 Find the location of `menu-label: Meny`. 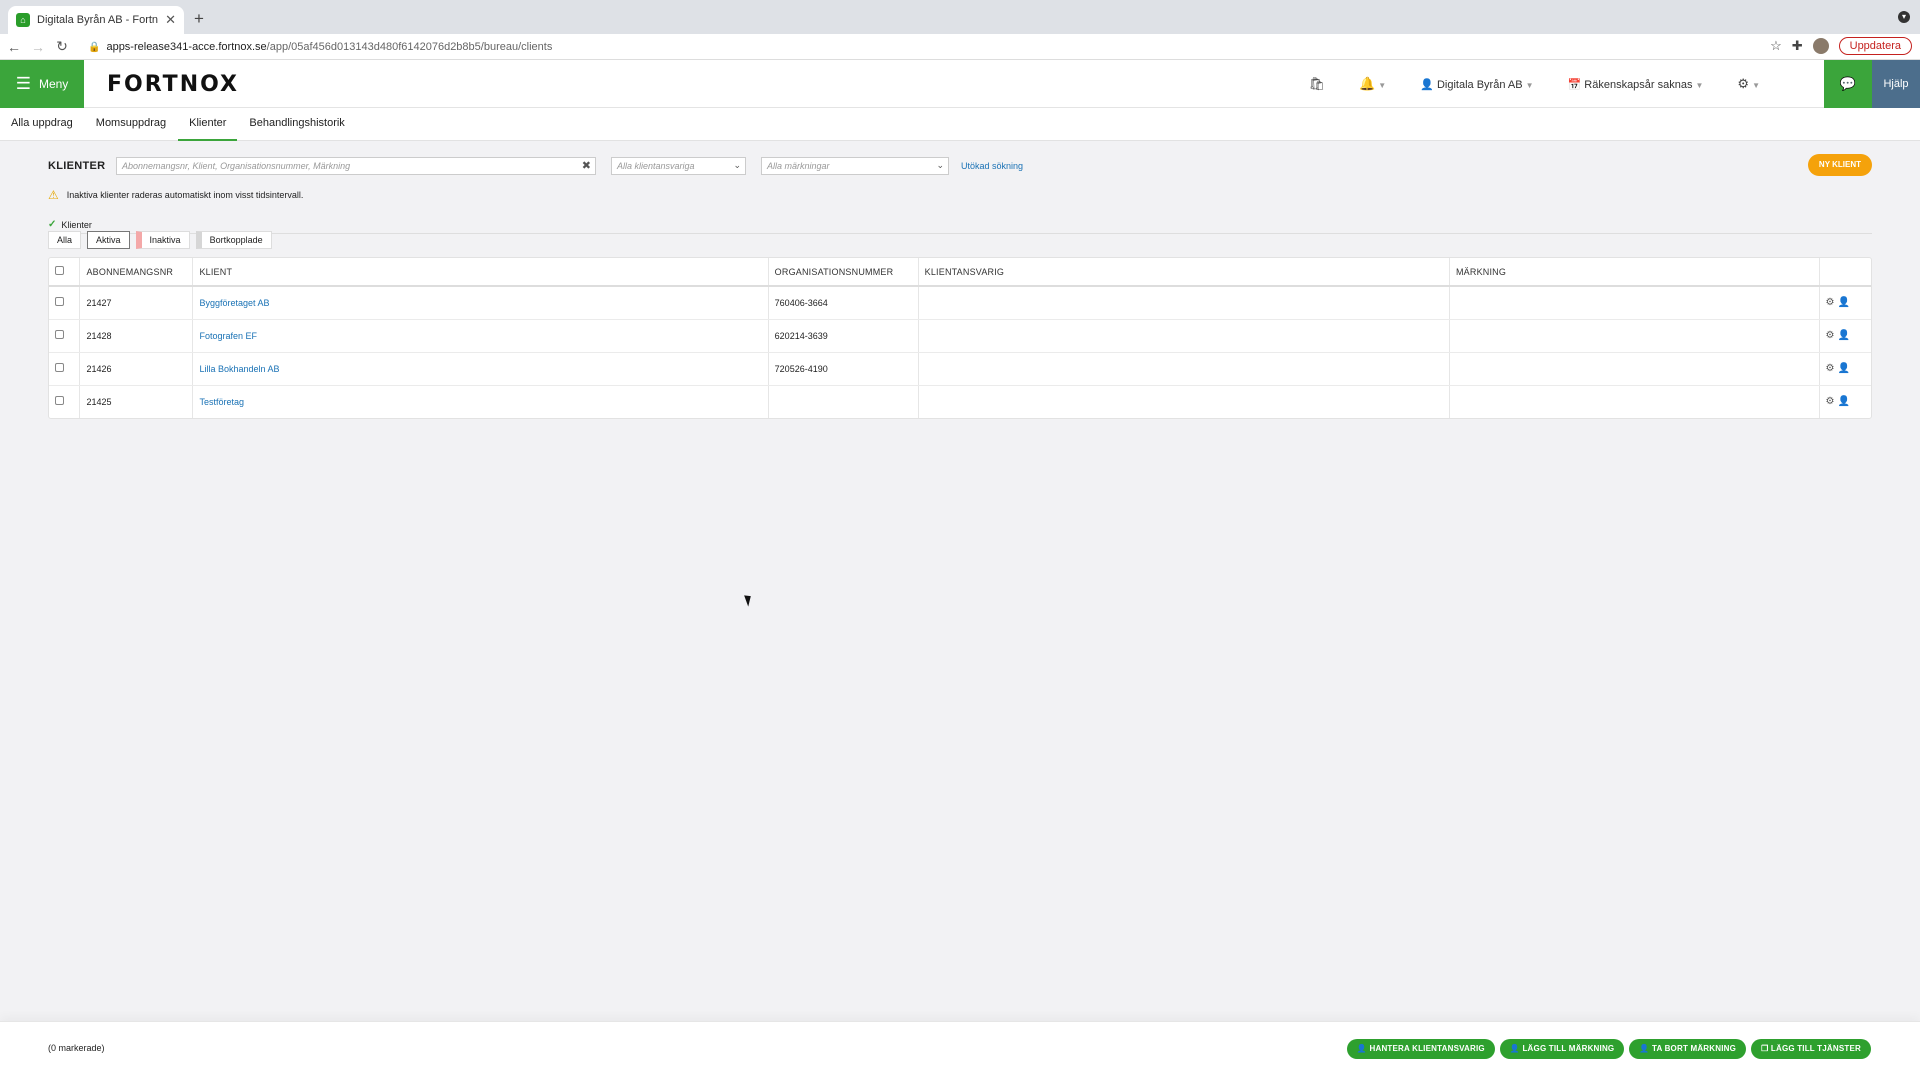

menu-label: Meny is located at coordinates (53, 84).